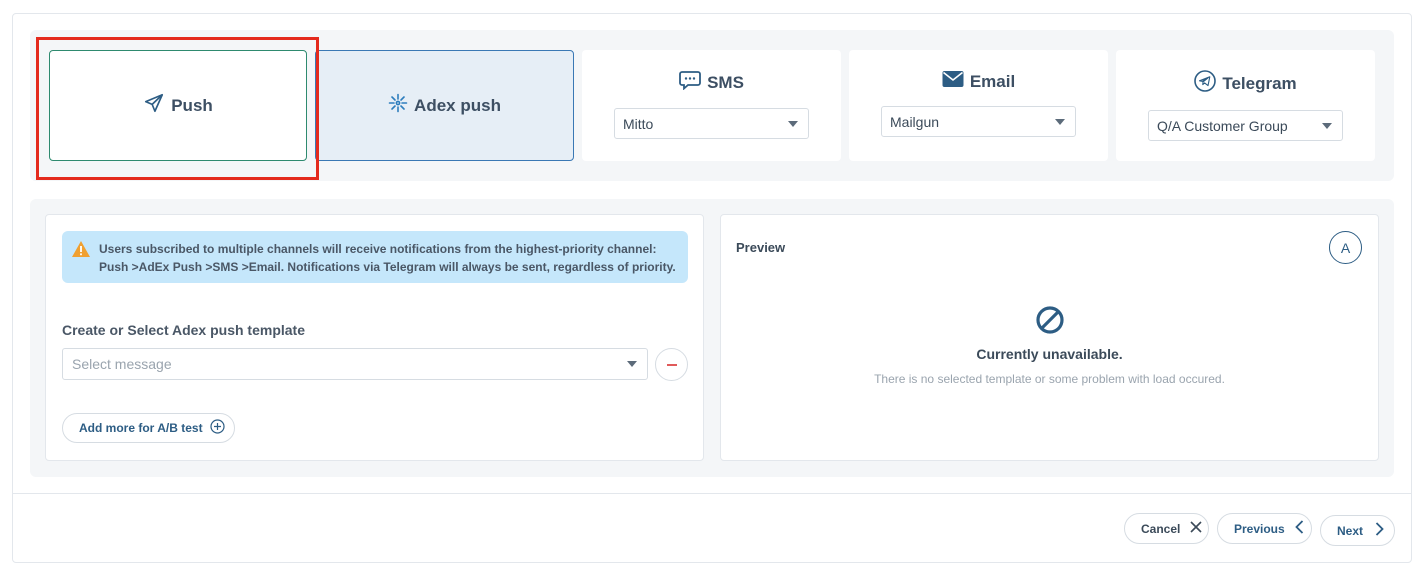  What do you see at coordinates (1350, 530) in the screenshot?
I see `next-label: Next` at bounding box center [1350, 530].